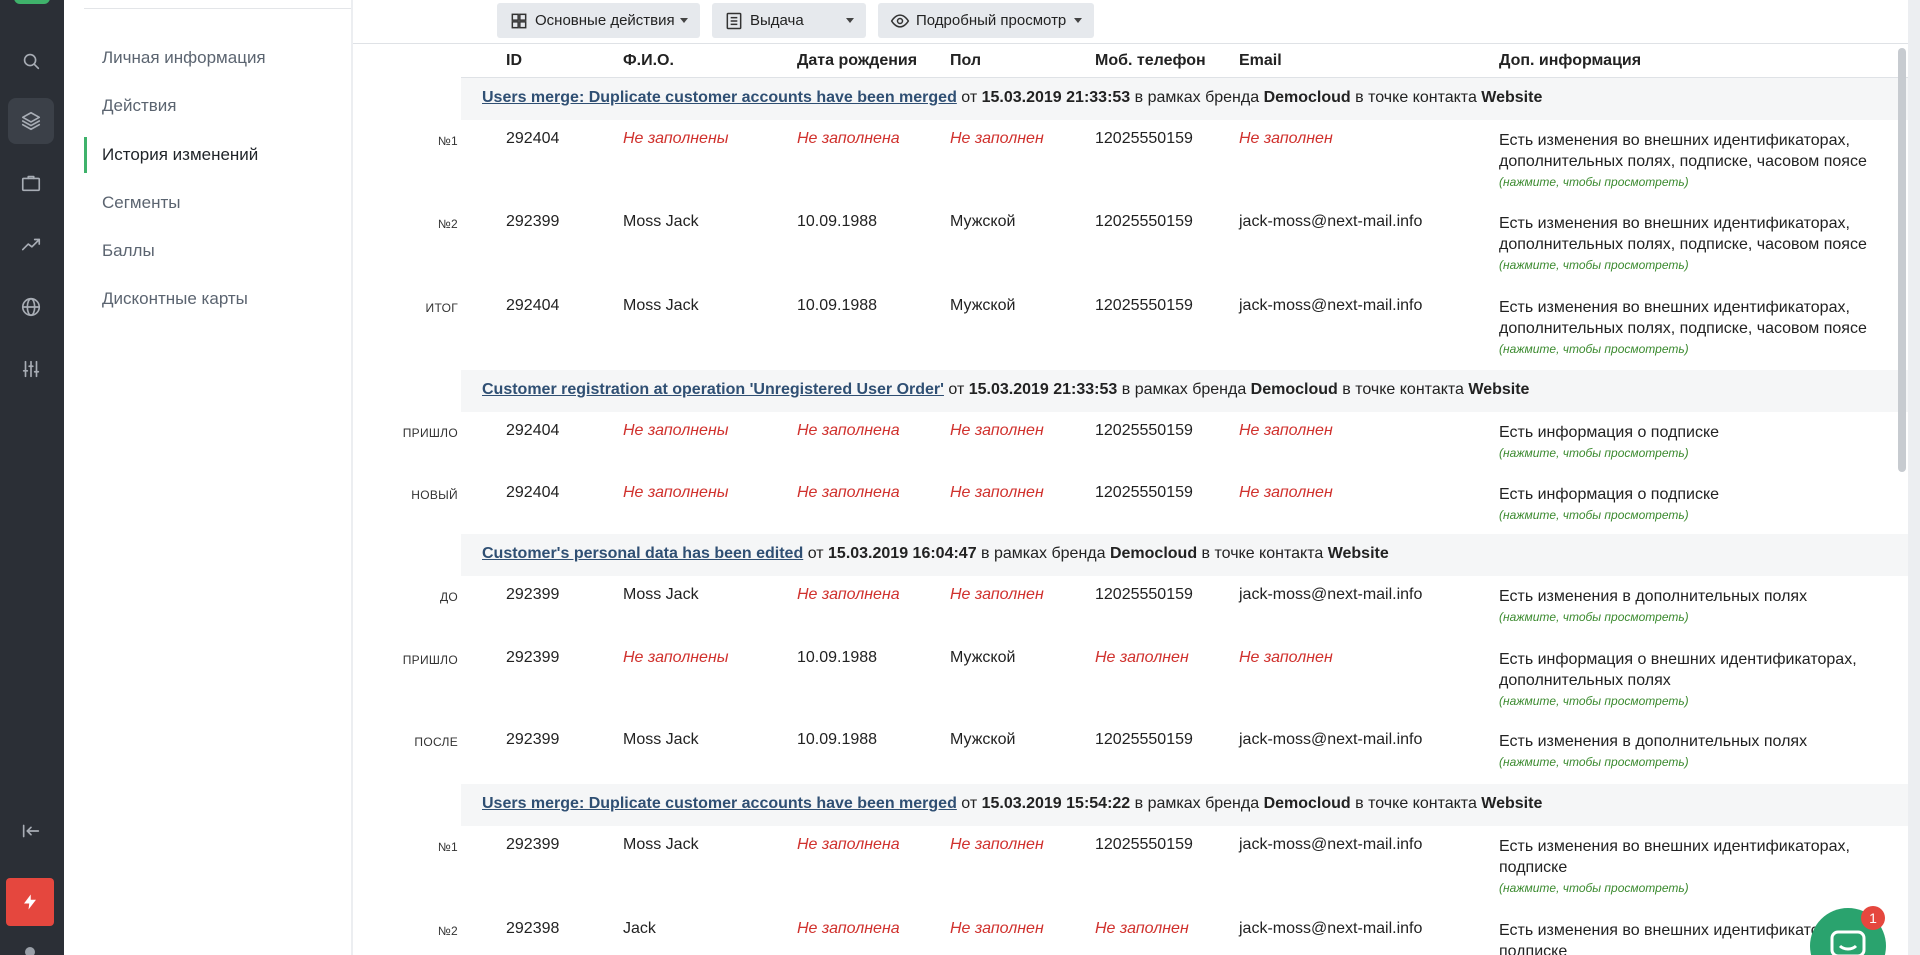 The height and width of the screenshot is (955, 1920). What do you see at coordinates (180, 154) in the screenshot?
I see `nav-item-label: История изменений` at bounding box center [180, 154].